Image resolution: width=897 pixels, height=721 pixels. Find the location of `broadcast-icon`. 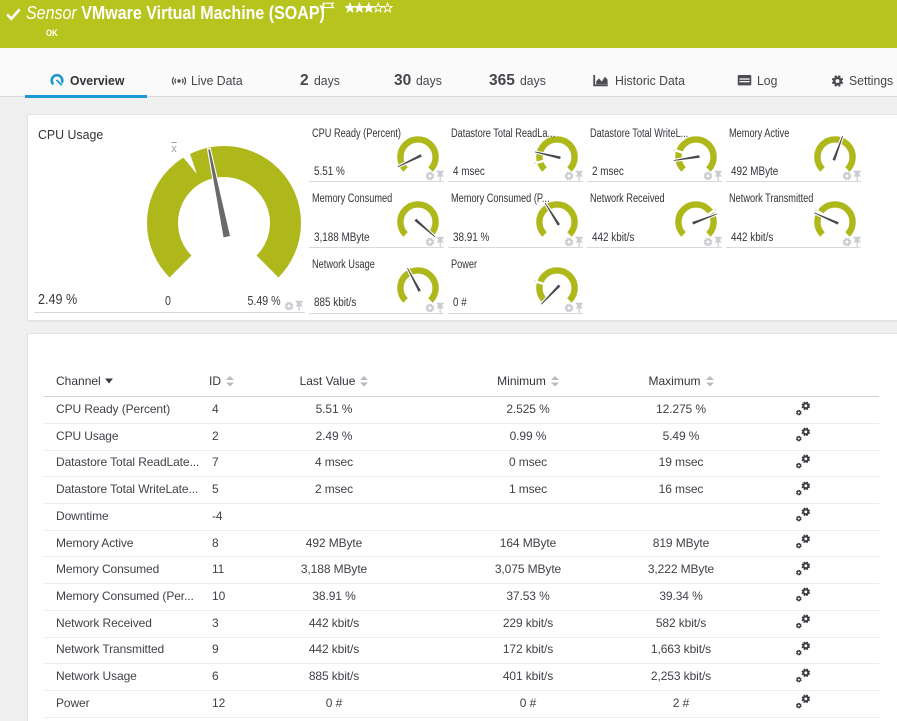

broadcast-icon is located at coordinates (179, 80).